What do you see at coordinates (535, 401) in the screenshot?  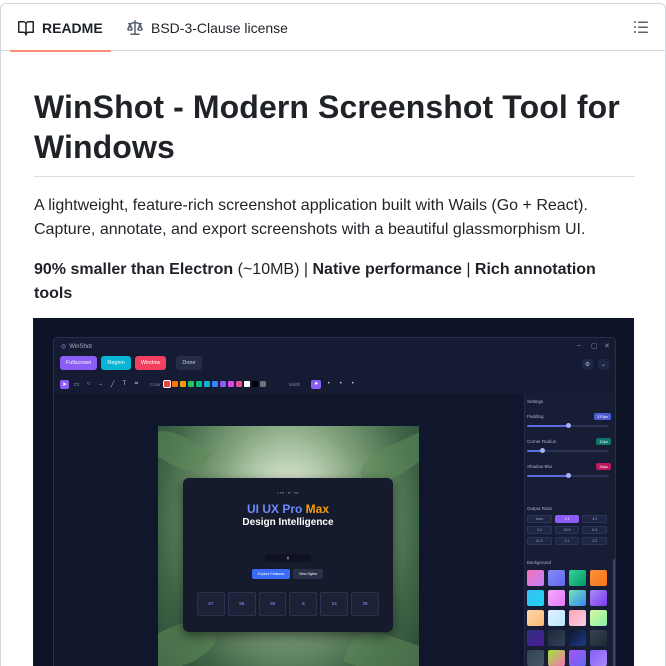 I see `settings-heading: Settings` at bounding box center [535, 401].